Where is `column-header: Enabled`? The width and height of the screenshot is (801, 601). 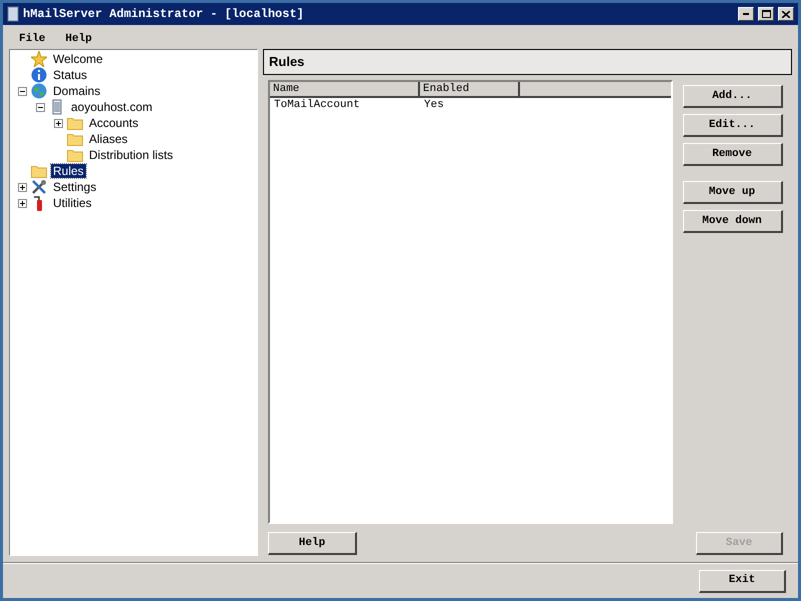
column-header: Enabled is located at coordinates (470, 90).